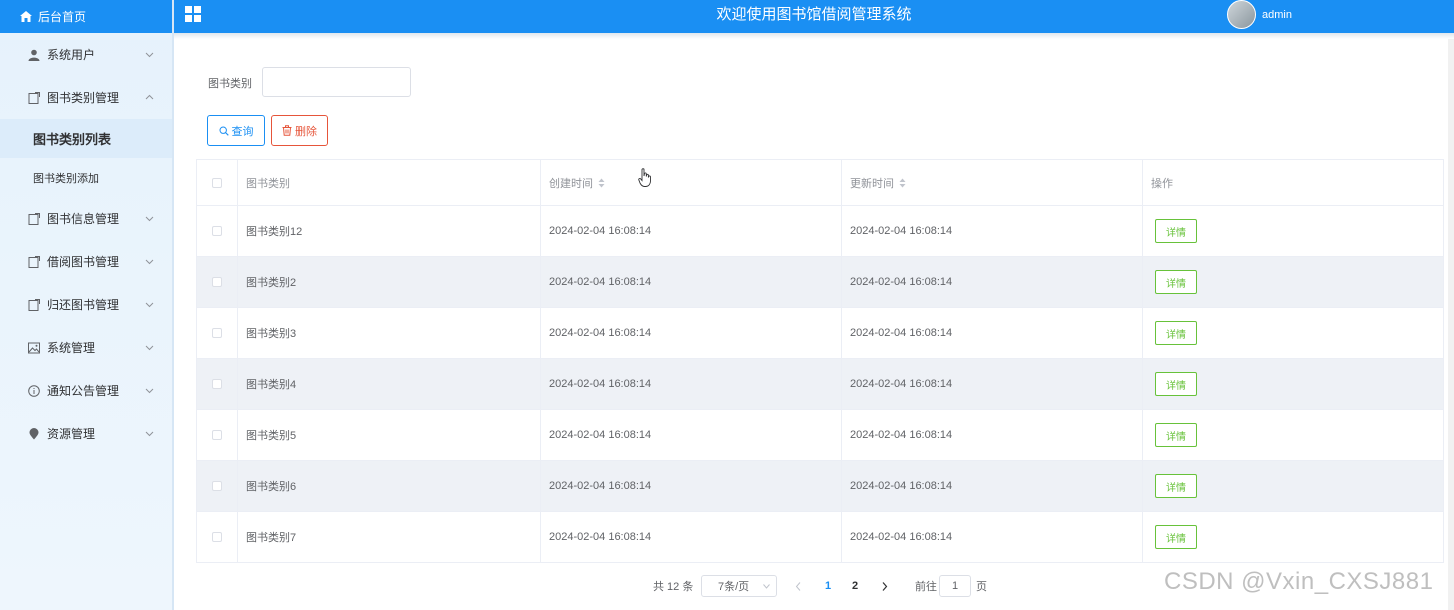 Image resolution: width=1454 pixels, height=610 pixels. I want to click on column-header-label: 创建时间, so click(571, 183).